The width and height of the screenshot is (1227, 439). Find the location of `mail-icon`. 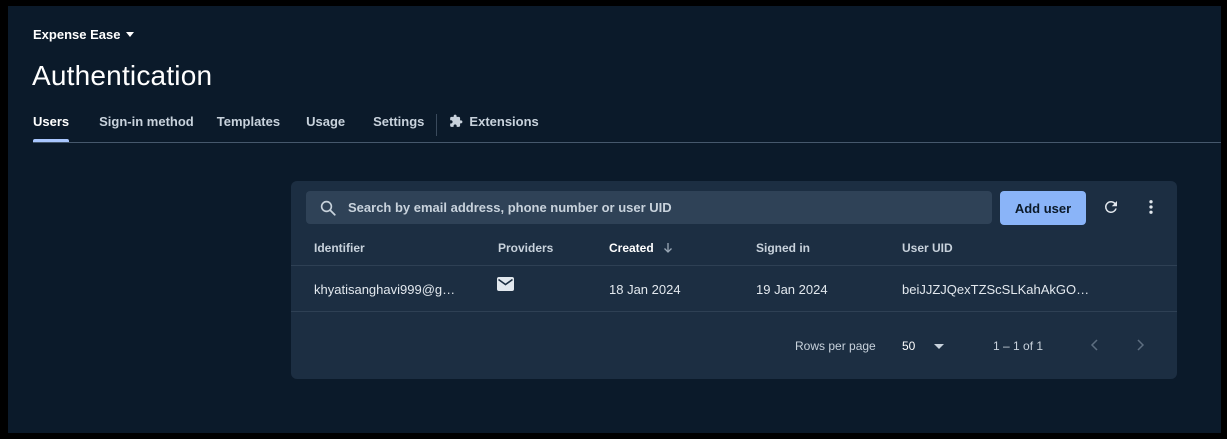

mail-icon is located at coordinates (505, 284).